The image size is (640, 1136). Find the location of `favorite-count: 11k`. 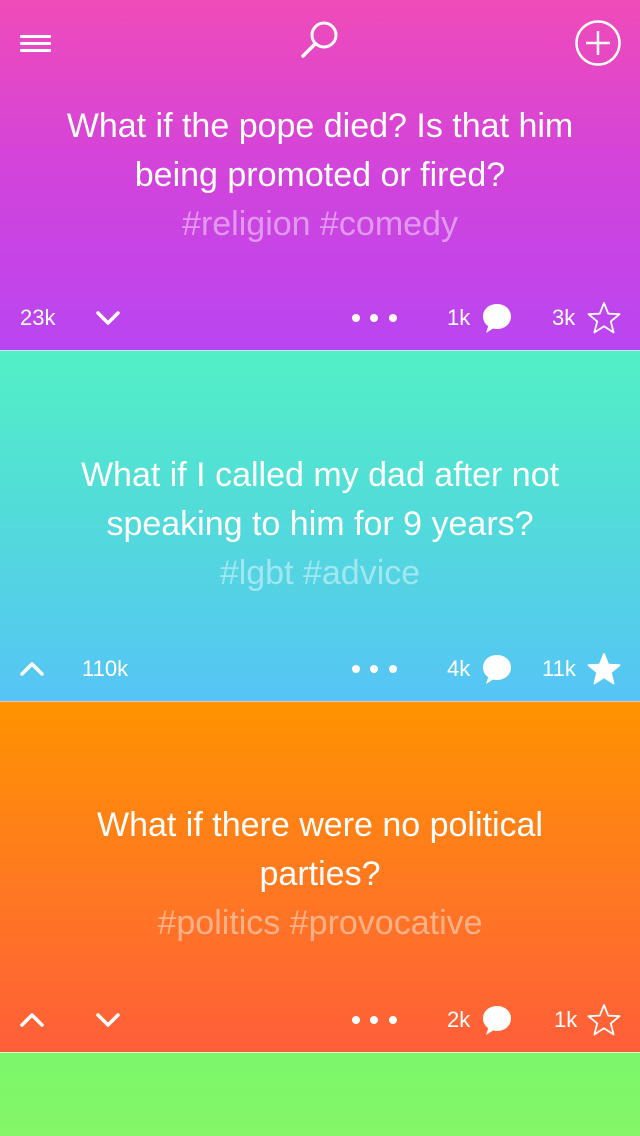

favorite-count: 11k is located at coordinates (559, 668).